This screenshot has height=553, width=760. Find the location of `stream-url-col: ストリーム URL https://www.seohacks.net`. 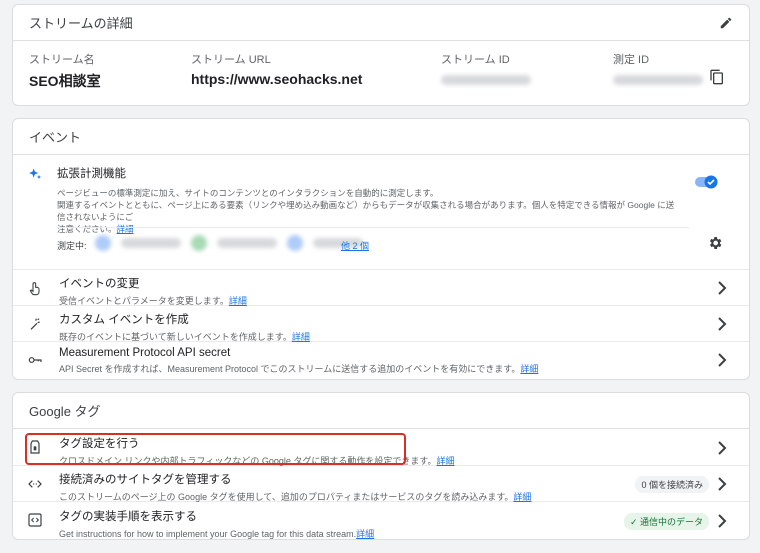

stream-url-col: ストリーム URL https://www.seohacks.net is located at coordinates (276, 69).